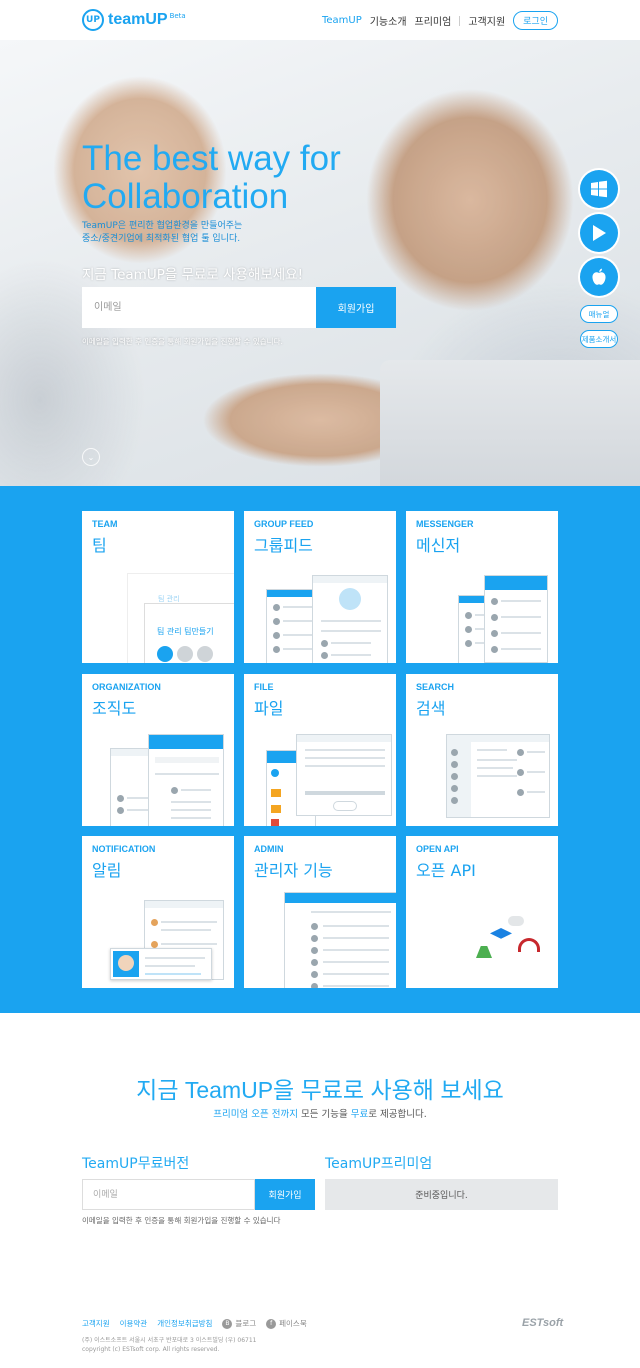 Image resolution: width=640 pixels, height=1368 pixels. I want to click on feature-card-open-api: OPEN API 오픈 API, so click(482, 912).